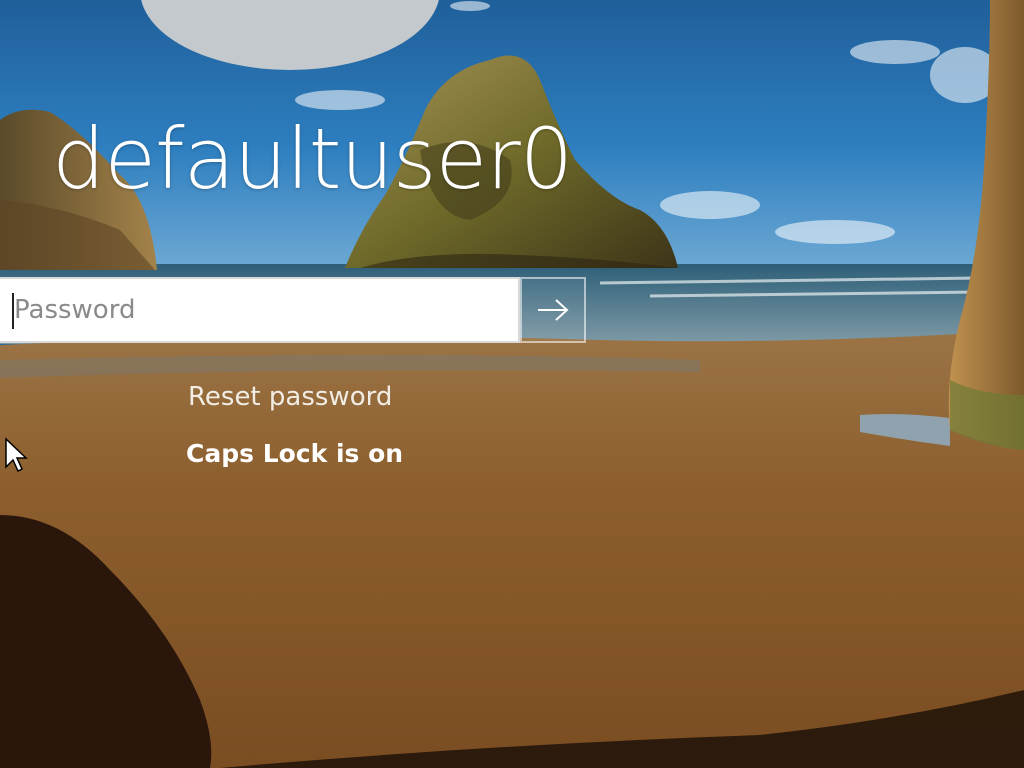  I want to click on user-name: defaultuser0, so click(312, 159).